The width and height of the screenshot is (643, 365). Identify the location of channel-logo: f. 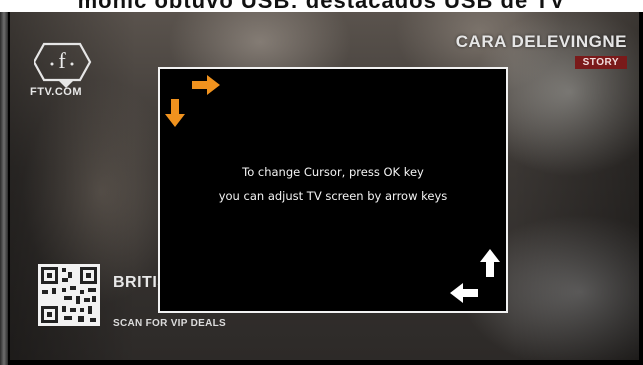
(65, 58).